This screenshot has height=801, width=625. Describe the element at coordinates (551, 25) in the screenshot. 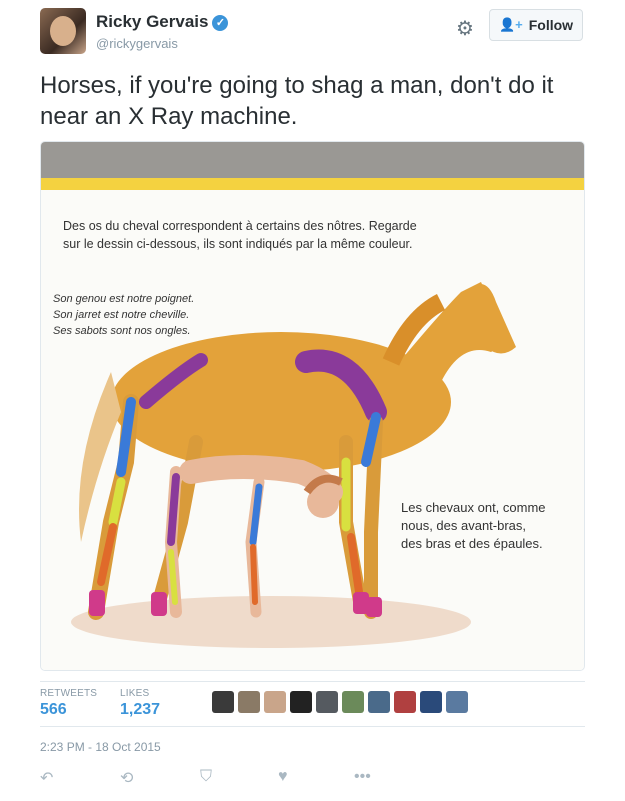

I see `follow-label: Follow` at that location.